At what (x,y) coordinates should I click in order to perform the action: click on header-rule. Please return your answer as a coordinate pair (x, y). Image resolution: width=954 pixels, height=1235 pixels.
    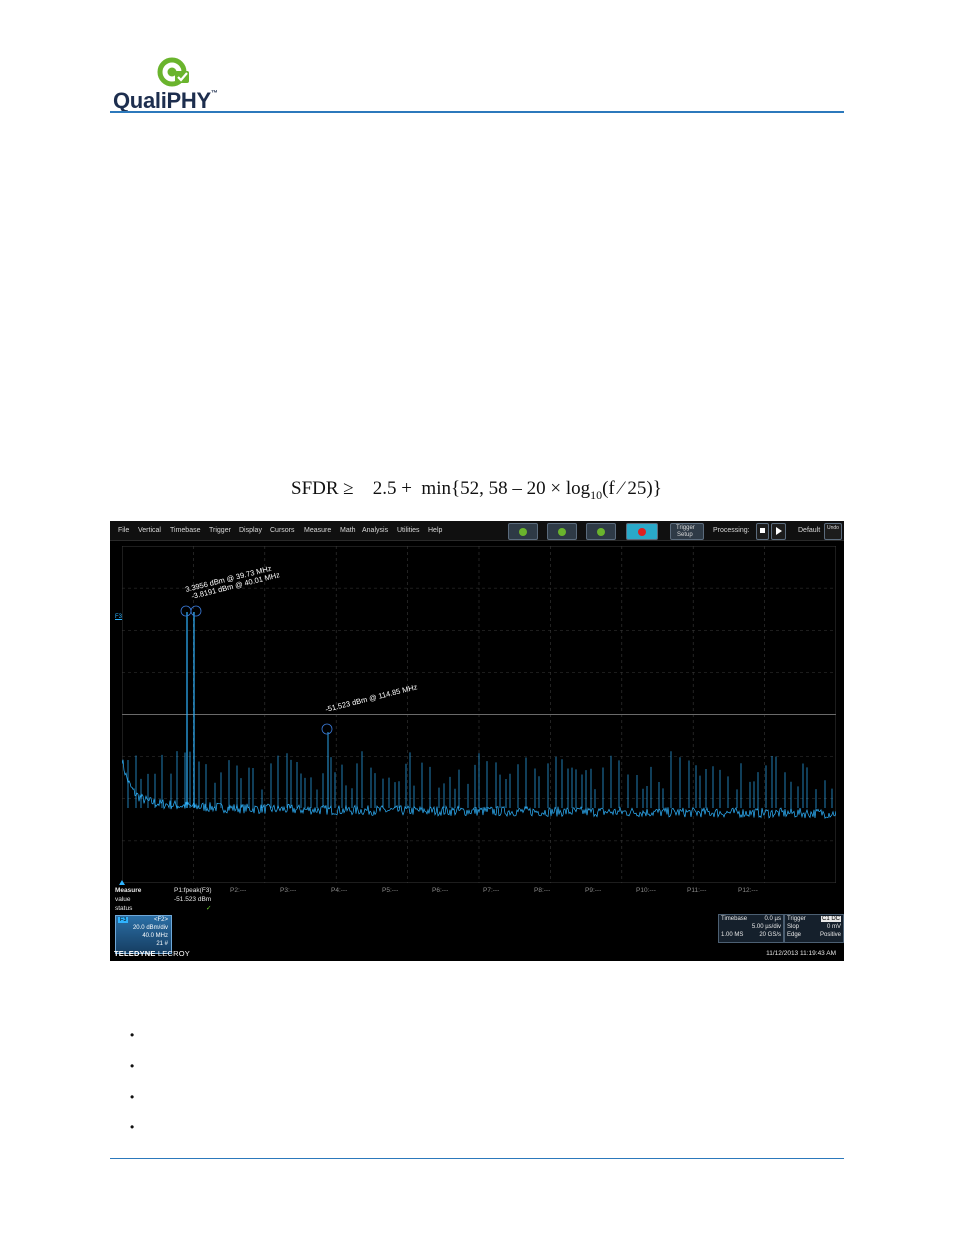
    Looking at the image, I should click on (477, 112).